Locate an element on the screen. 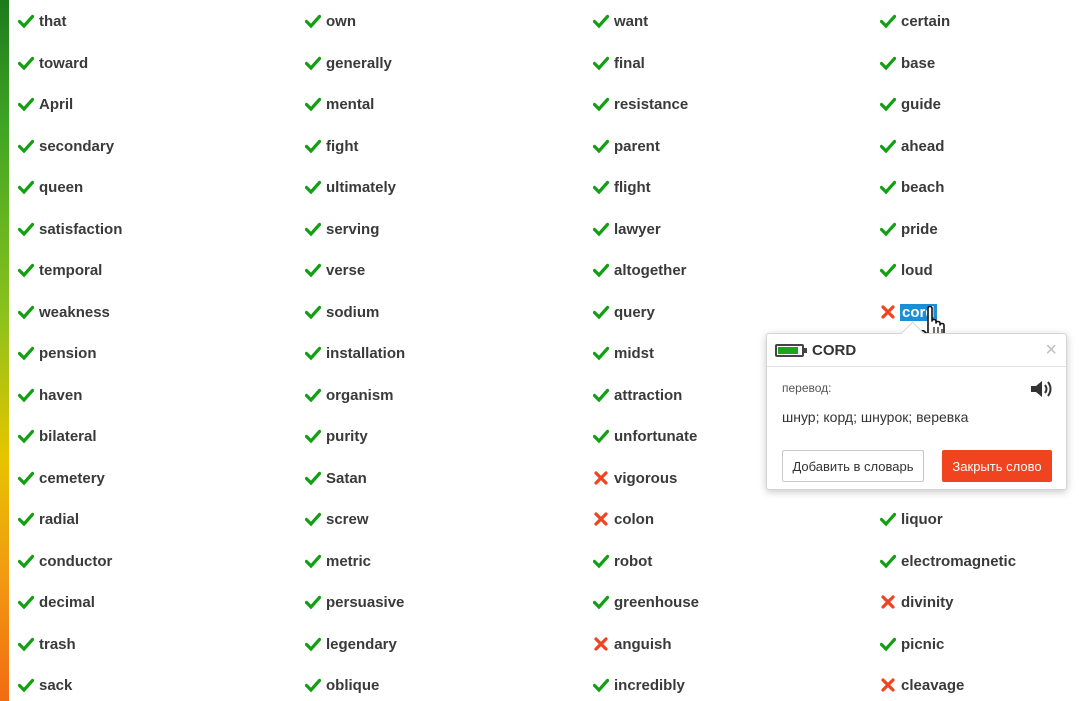  word-item: certain is located at coordinates (915, 21).